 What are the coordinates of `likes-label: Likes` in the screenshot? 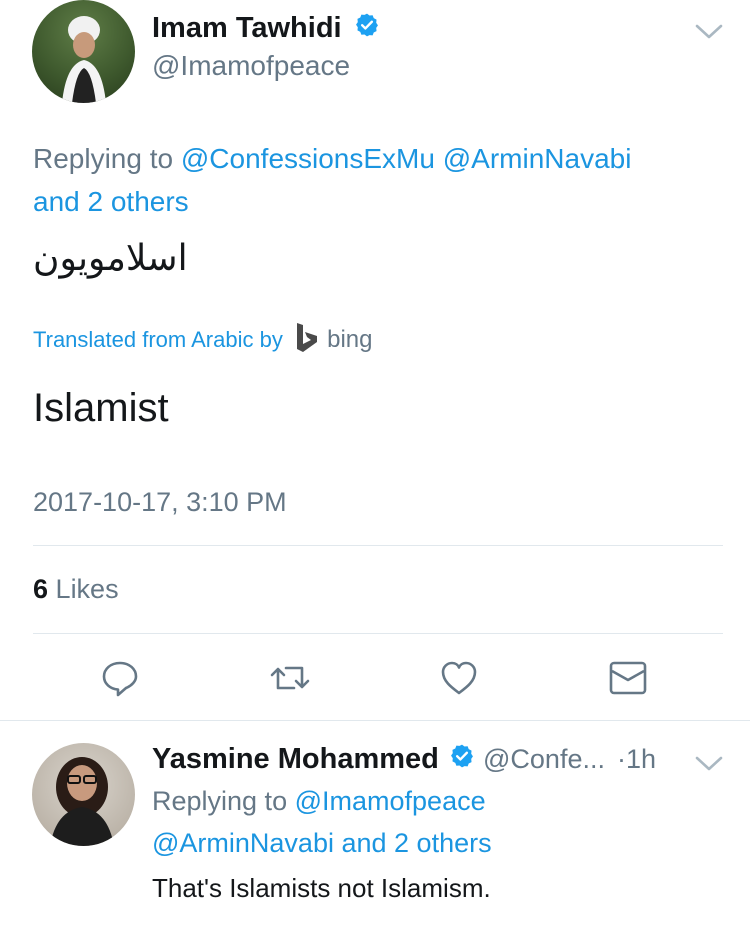 It's located at (87, 589).